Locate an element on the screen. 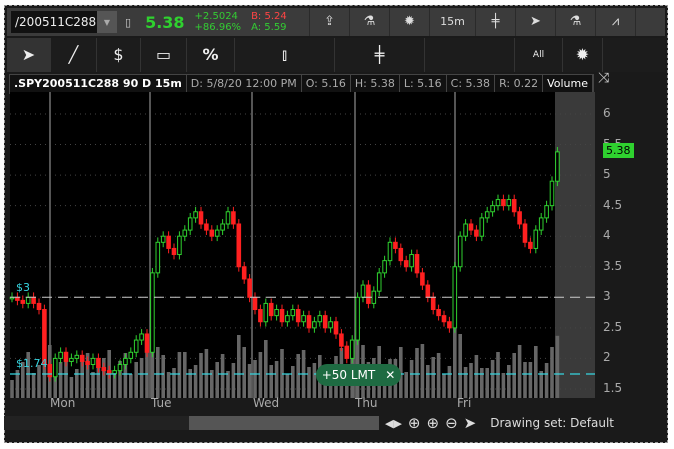 This screenshot has height=449, width=674. drawing-set-selector: Drawing set: Default is located at coordinates (552, 423).